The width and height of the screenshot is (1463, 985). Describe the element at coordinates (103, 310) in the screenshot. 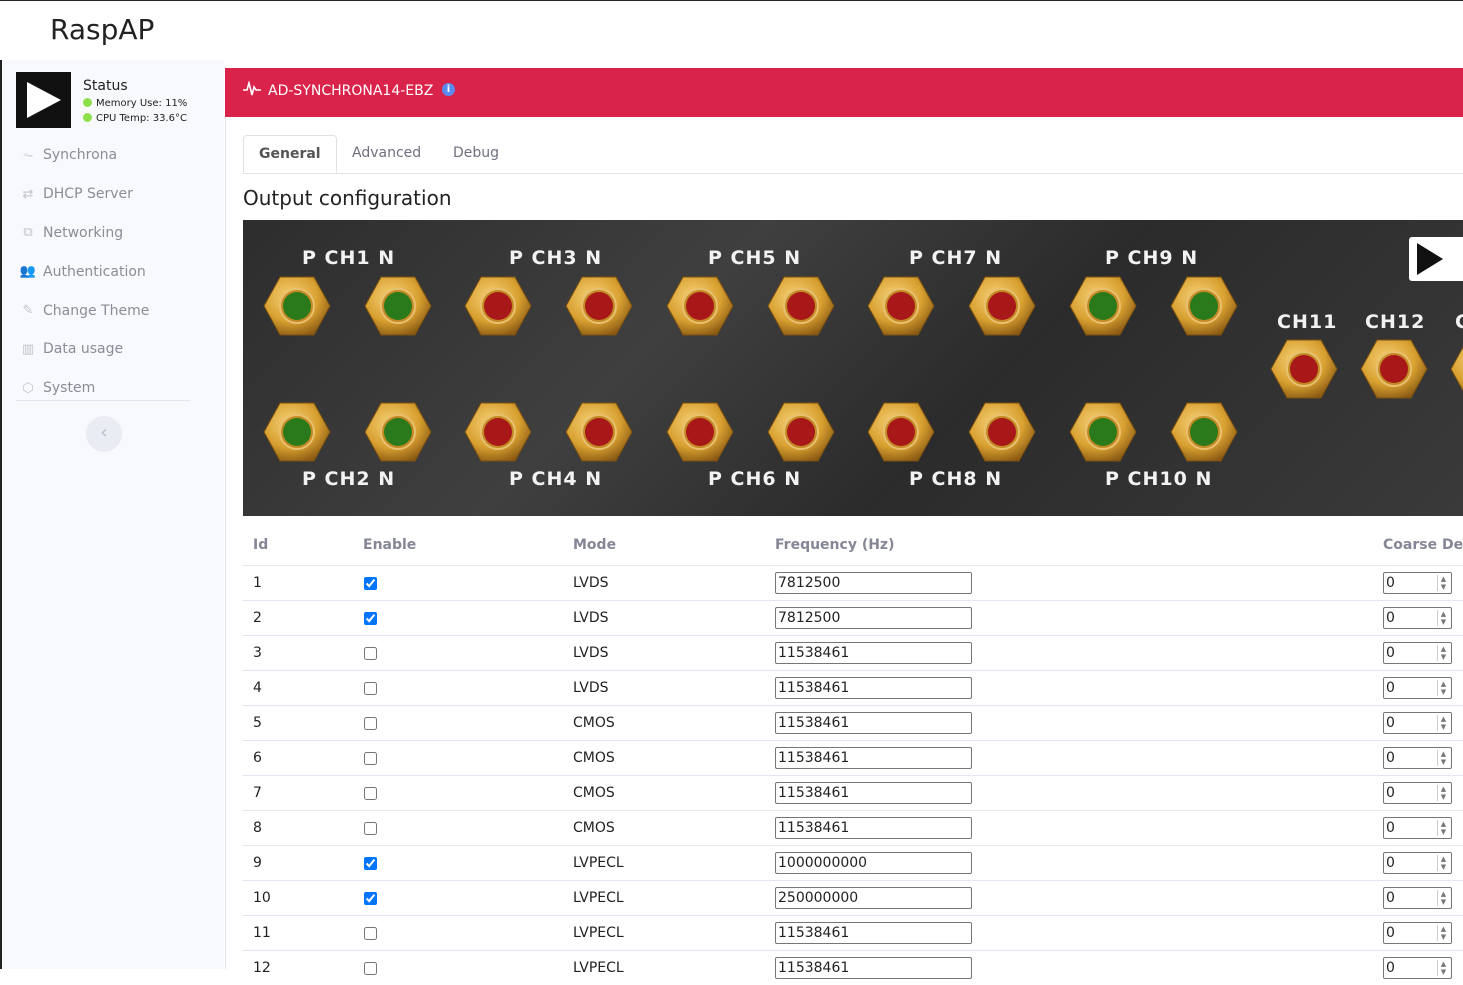

I see `sidebar-item-change-theme: ✎Change Theme` at that location.